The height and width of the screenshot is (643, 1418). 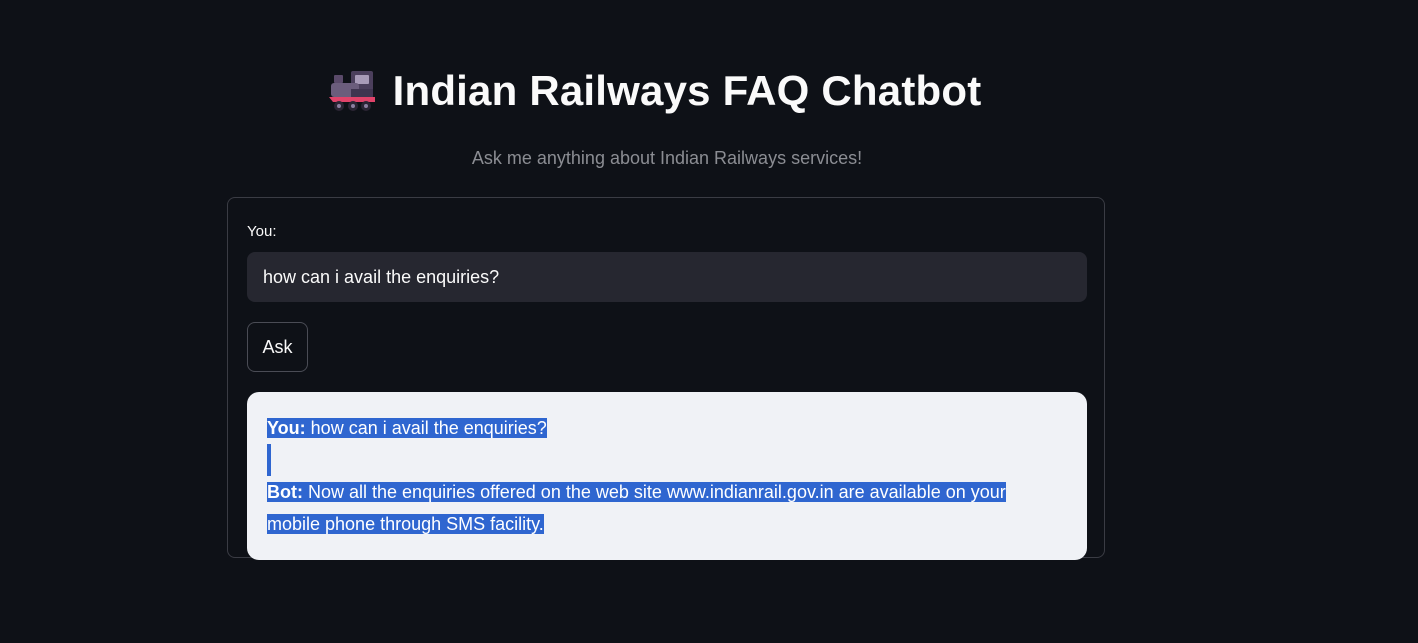 What do you see at coordinates (667, 428) in the screenshot?
I see `user-message: You: how can i avail the enquiries?` at bounding box center [667, 428].